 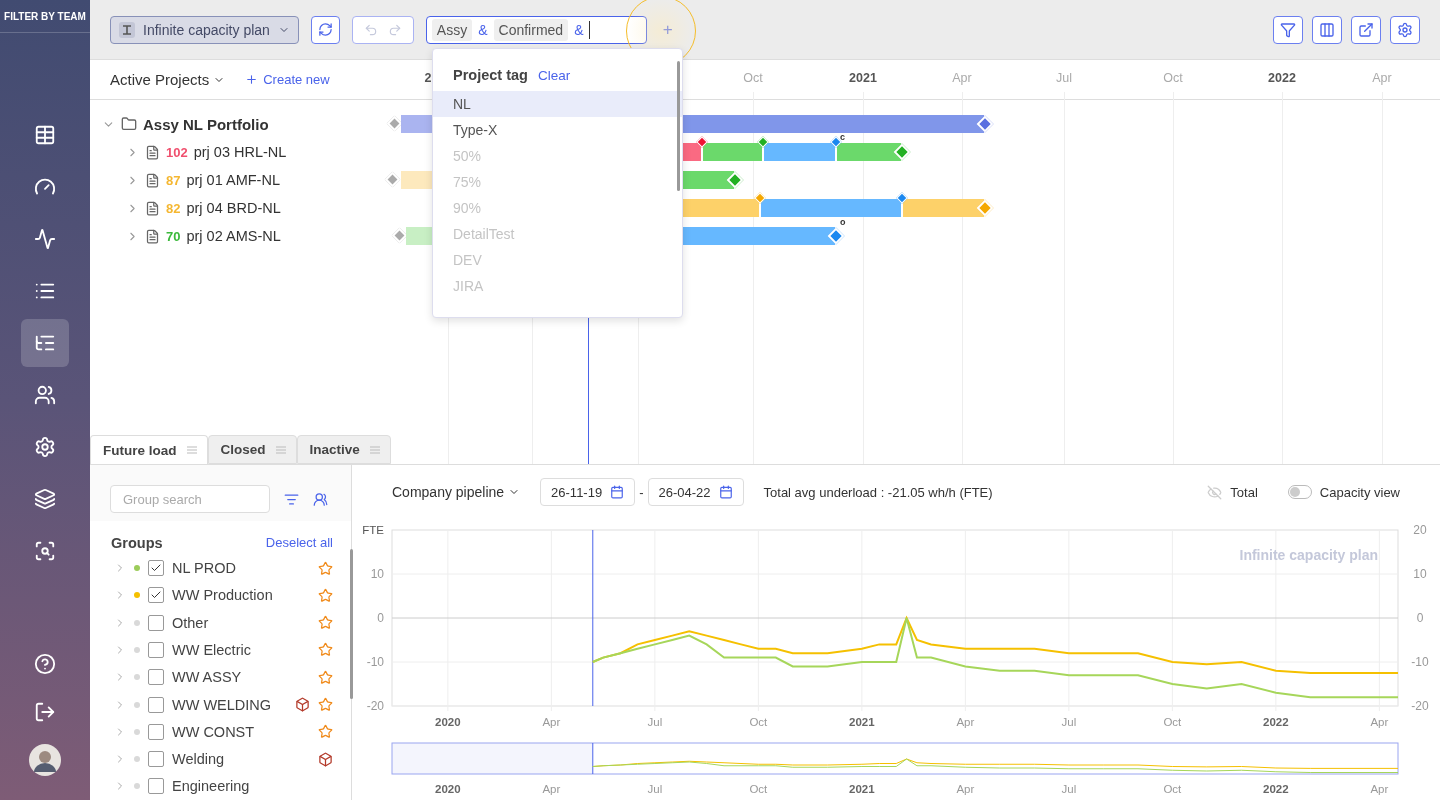 What do you see at coordinates (173, 208) in the screenshot?
I see `project-score: 82` at bounding box center [173, 208].